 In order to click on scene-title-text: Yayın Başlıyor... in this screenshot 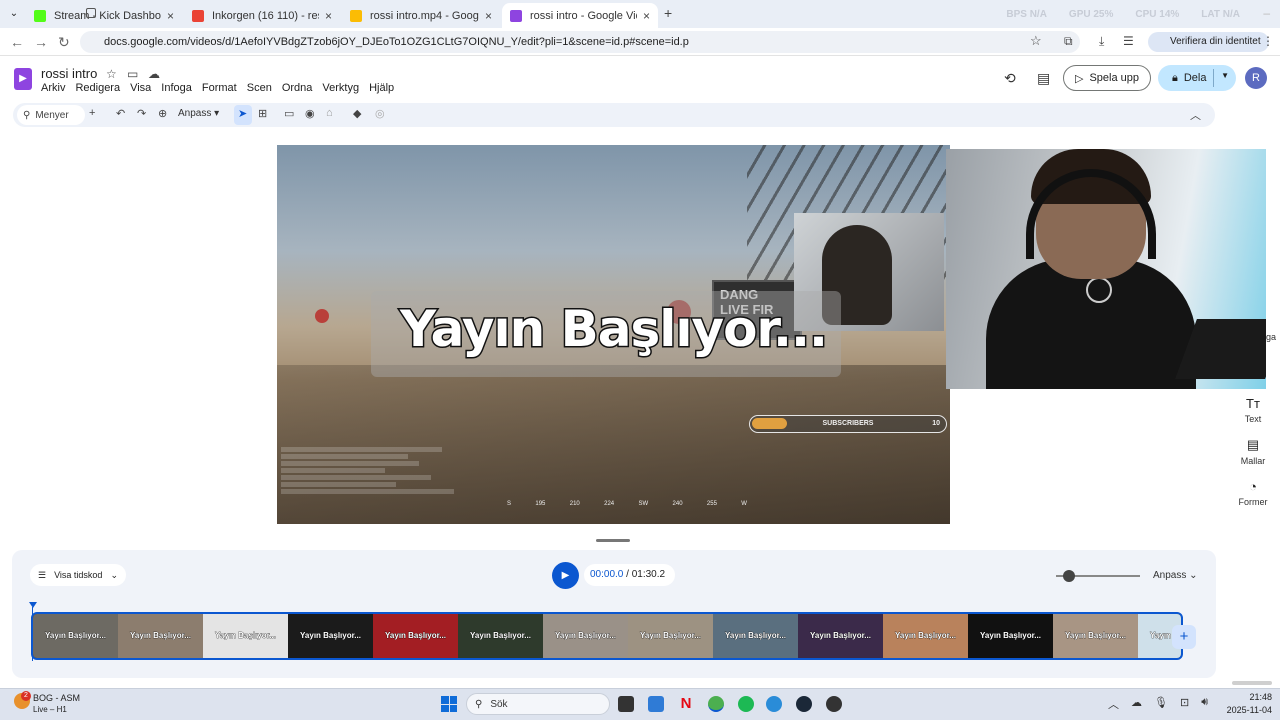, I will do `click(613, 329)`.